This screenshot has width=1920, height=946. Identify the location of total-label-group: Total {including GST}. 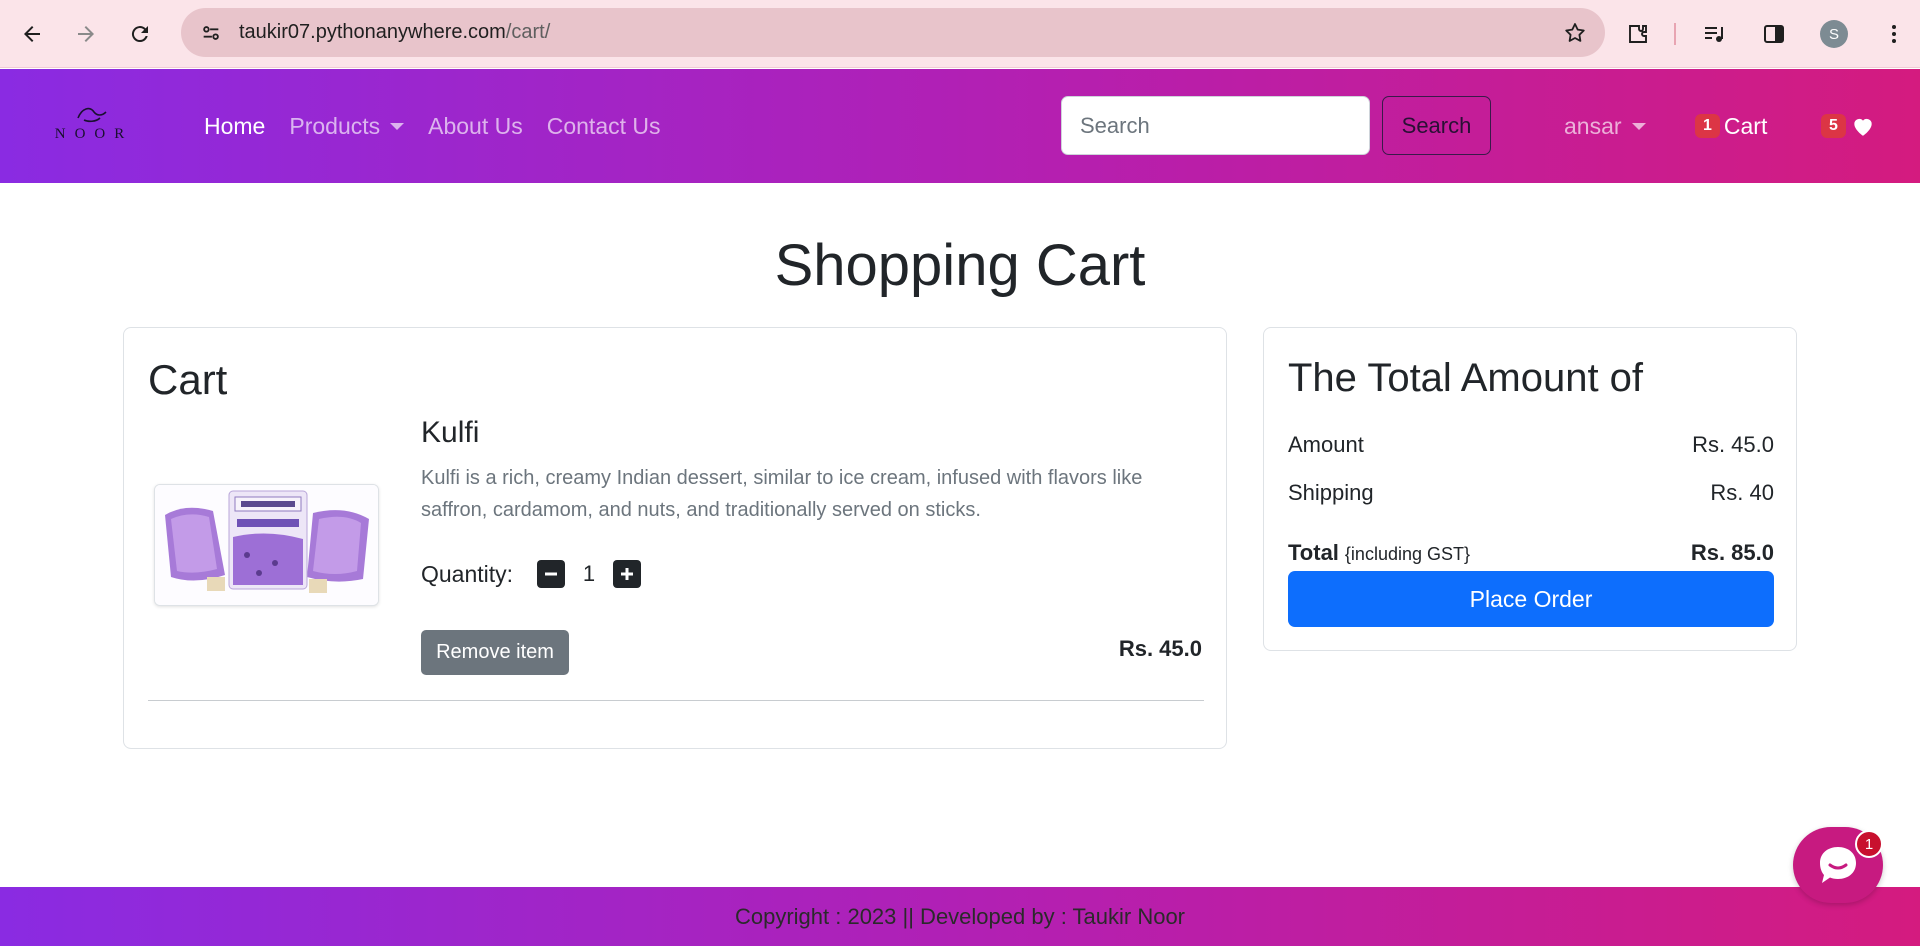
(1379, 553).